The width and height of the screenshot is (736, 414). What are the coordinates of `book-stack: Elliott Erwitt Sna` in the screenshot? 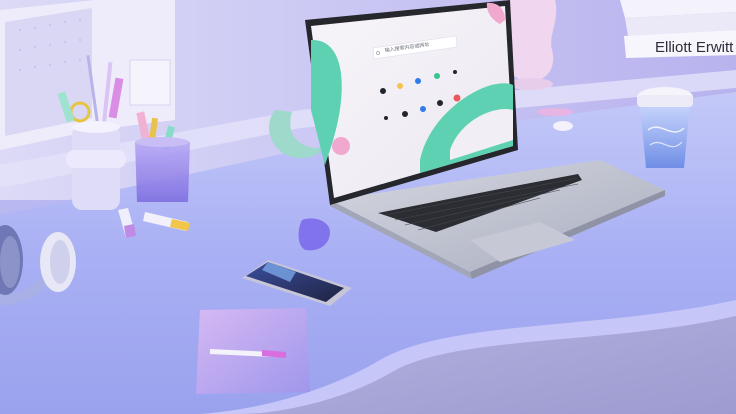 It's located at (678, 29).